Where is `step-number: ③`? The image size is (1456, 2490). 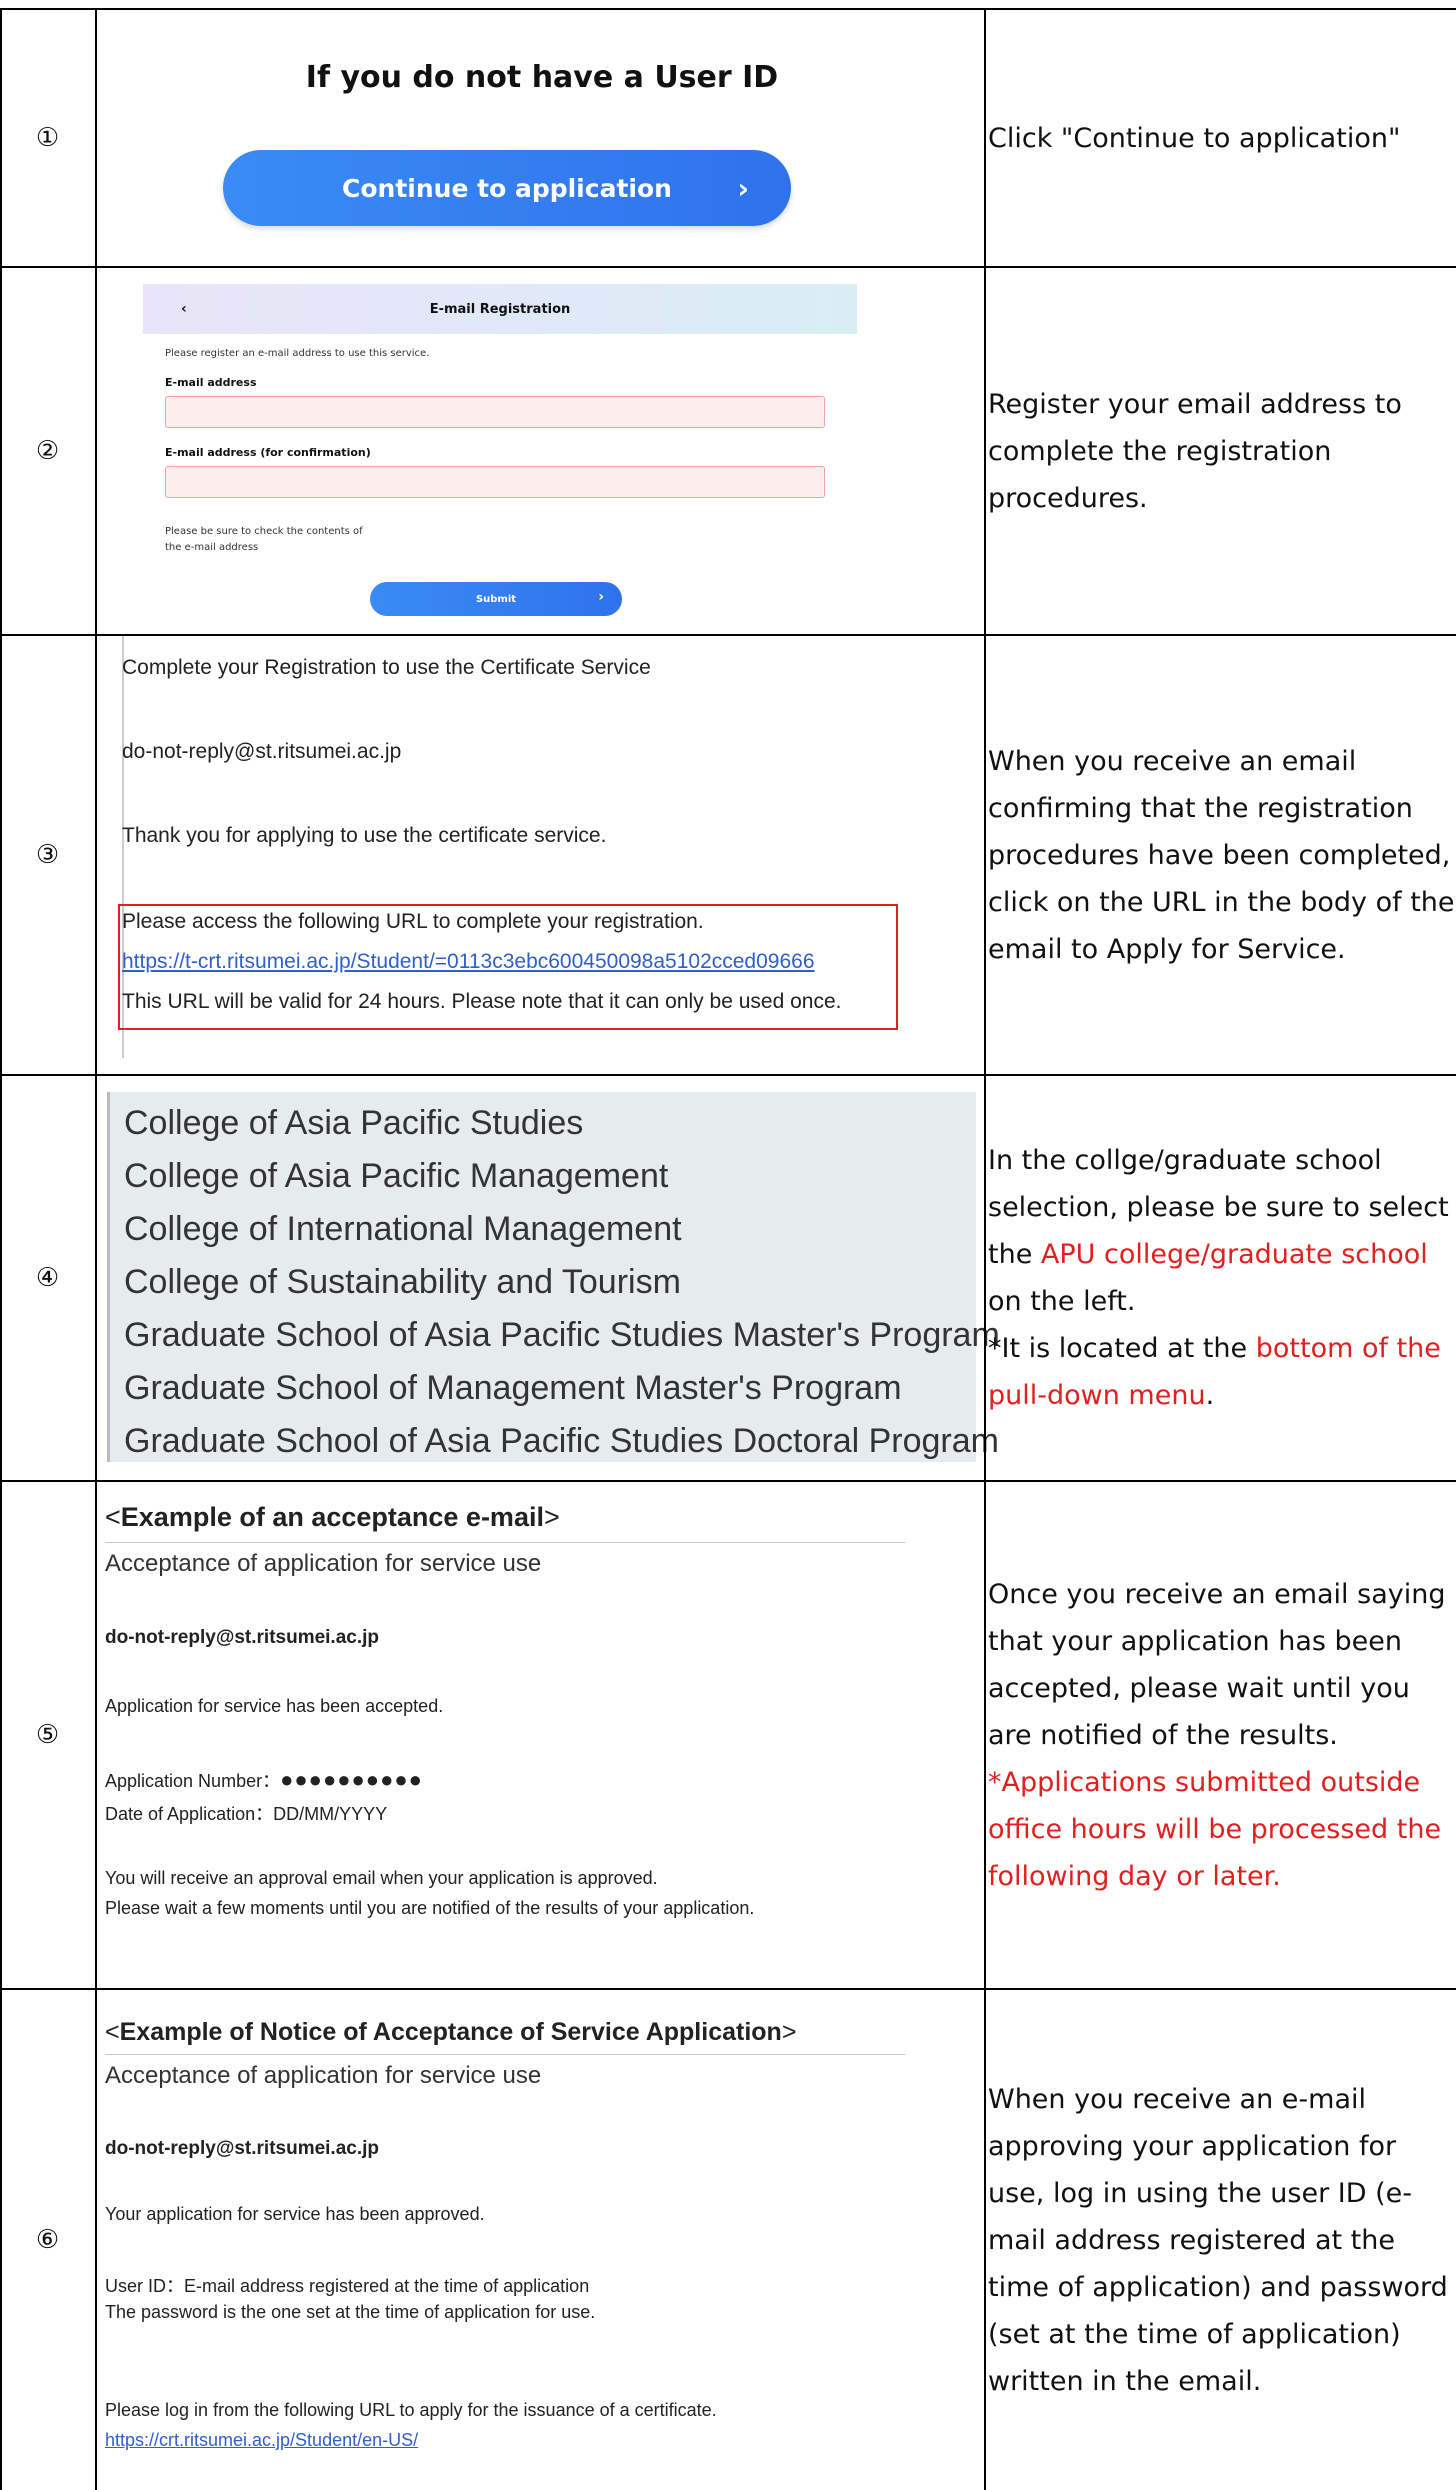 step-number: ③ is located at coordinates (47, 855).